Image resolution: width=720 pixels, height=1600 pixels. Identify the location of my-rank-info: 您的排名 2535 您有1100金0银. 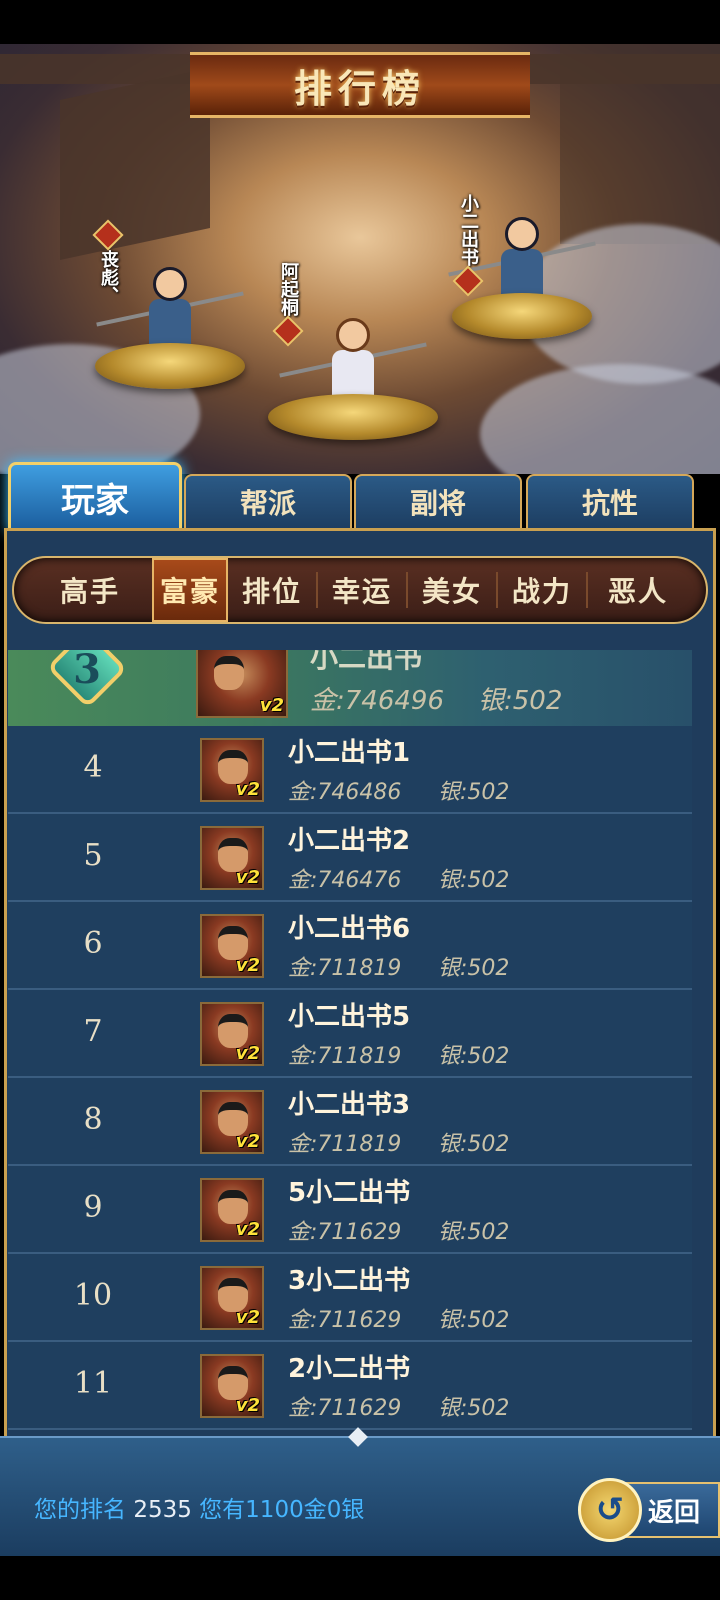
(199, 1507).